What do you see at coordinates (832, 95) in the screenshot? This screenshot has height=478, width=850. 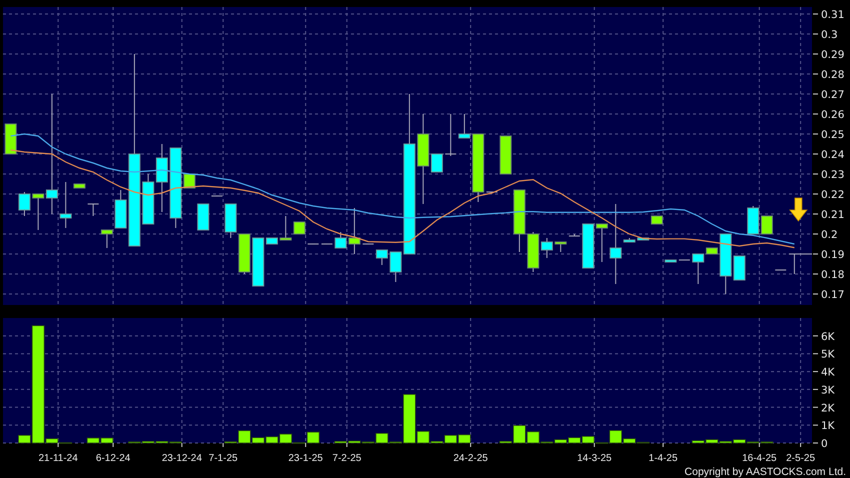 I see `y-axis-label: 0.27` at bounding box center [832, 95].